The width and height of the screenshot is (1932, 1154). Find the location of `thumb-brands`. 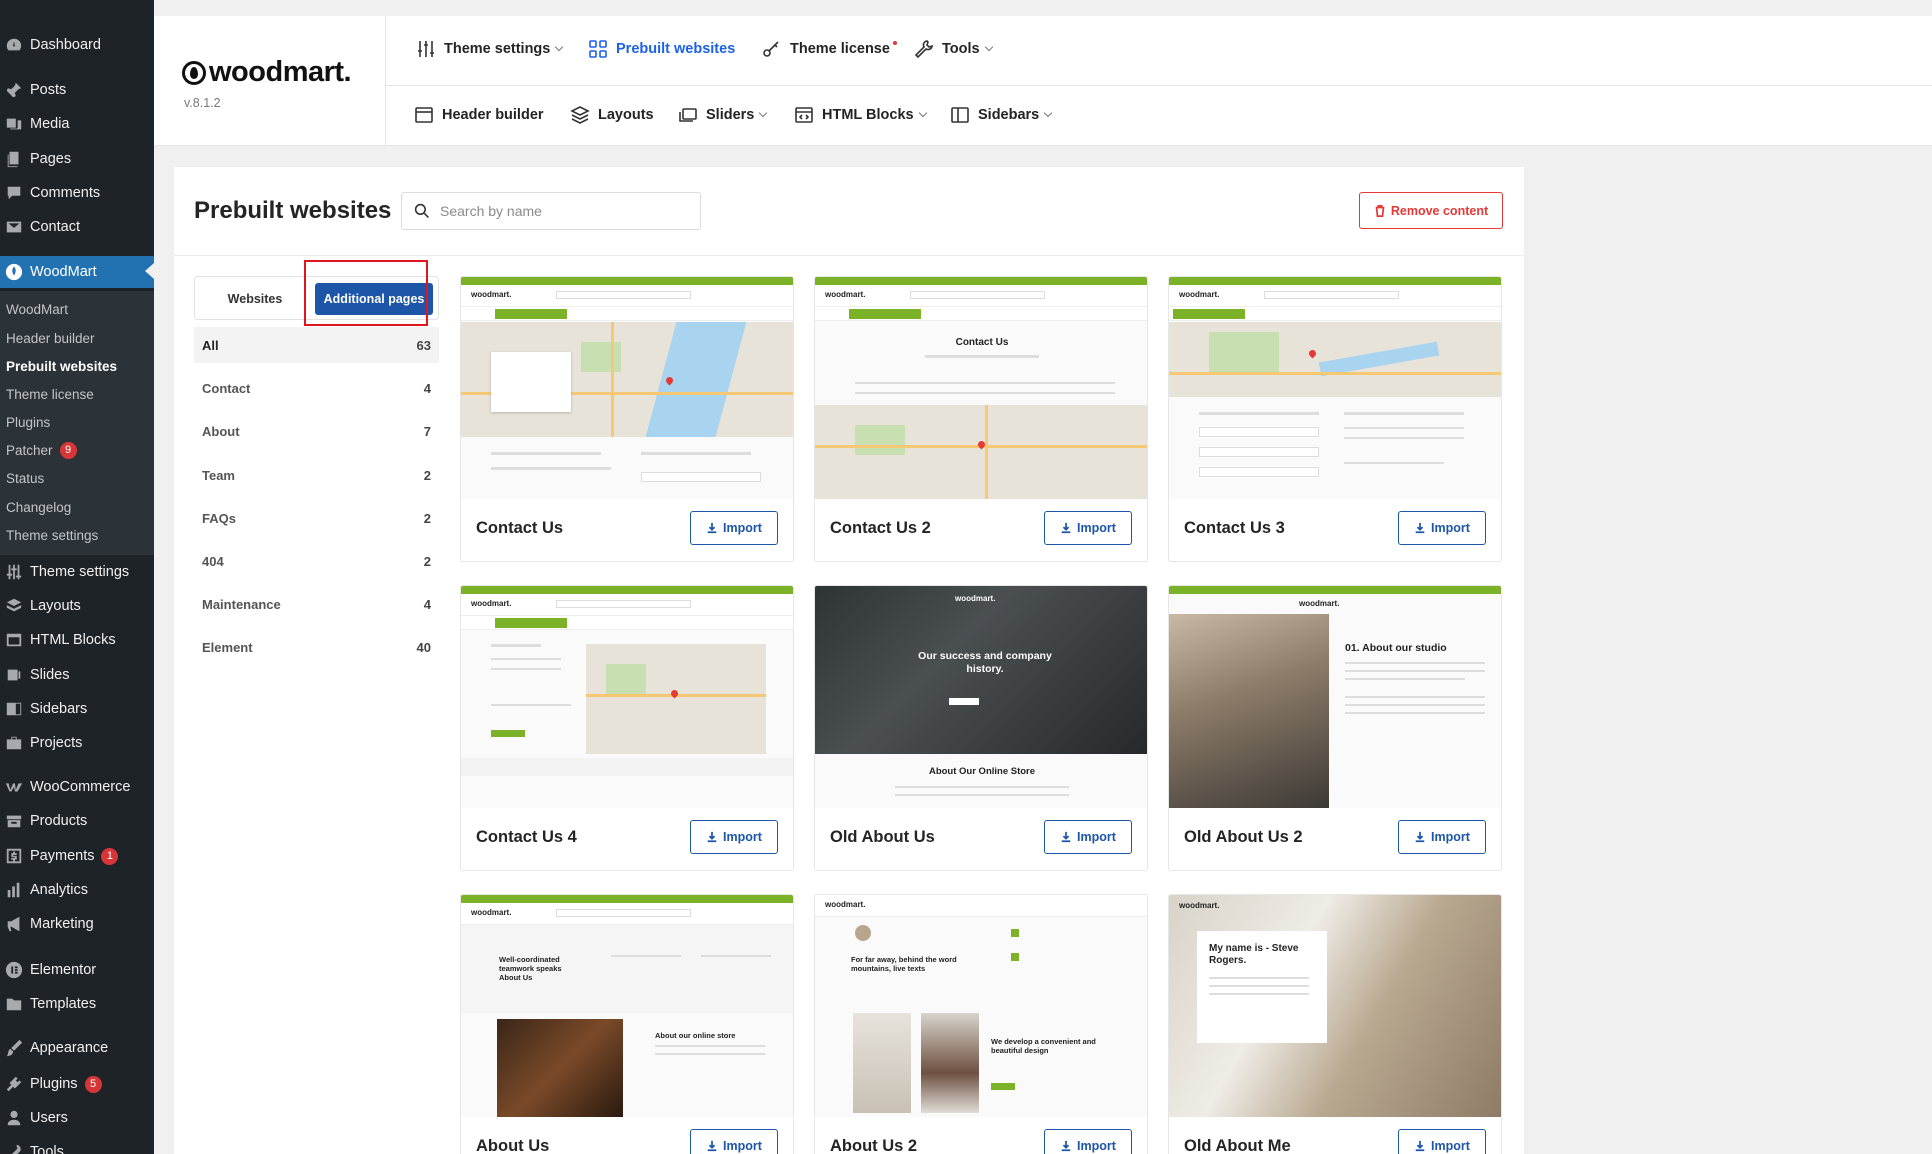

thumb-brands is located at coordinates (627, 767).